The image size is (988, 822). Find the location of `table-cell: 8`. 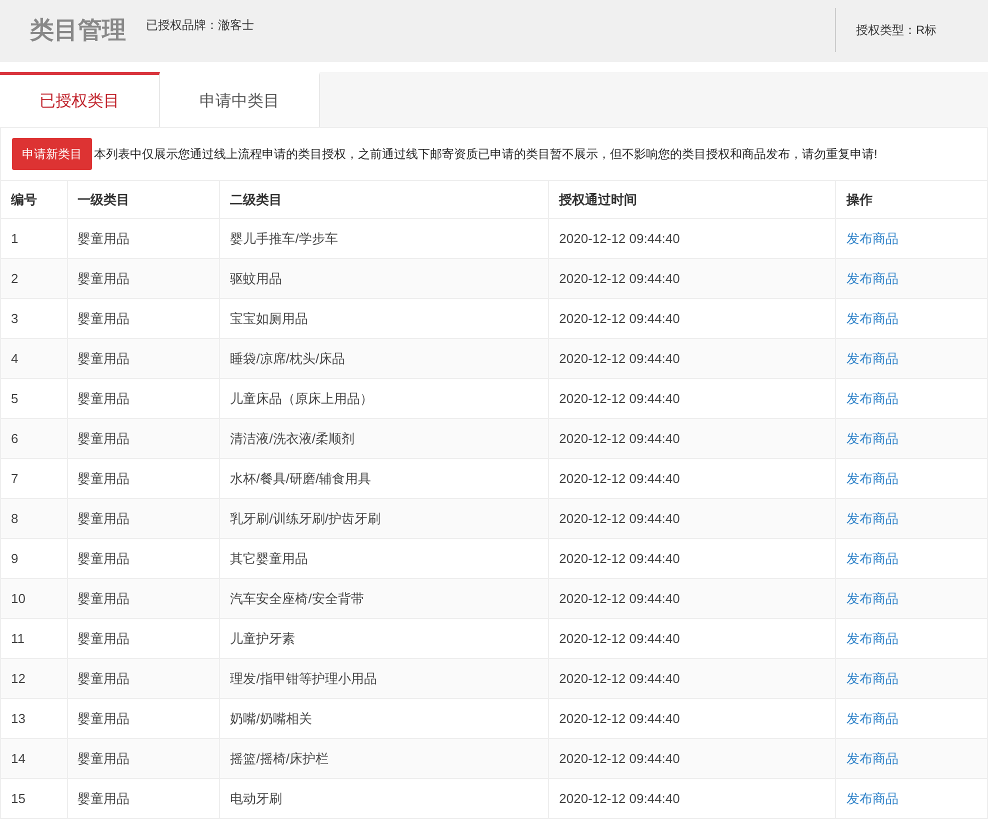

table-cell: 8 is located at coordinates (34, 518).